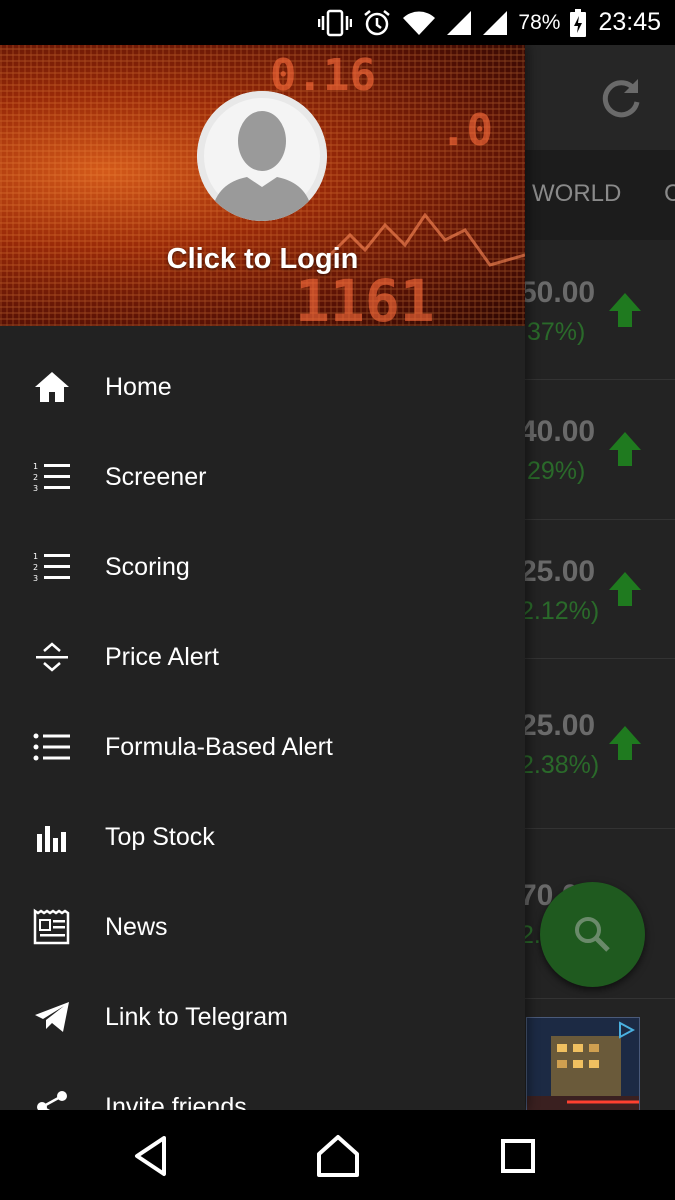 The height and width of the screenshot is (1200, 675). What do you see at coordinates (419, 23) in the screenshot?
I see `wifi-icon` at bounding box center [419, 23].